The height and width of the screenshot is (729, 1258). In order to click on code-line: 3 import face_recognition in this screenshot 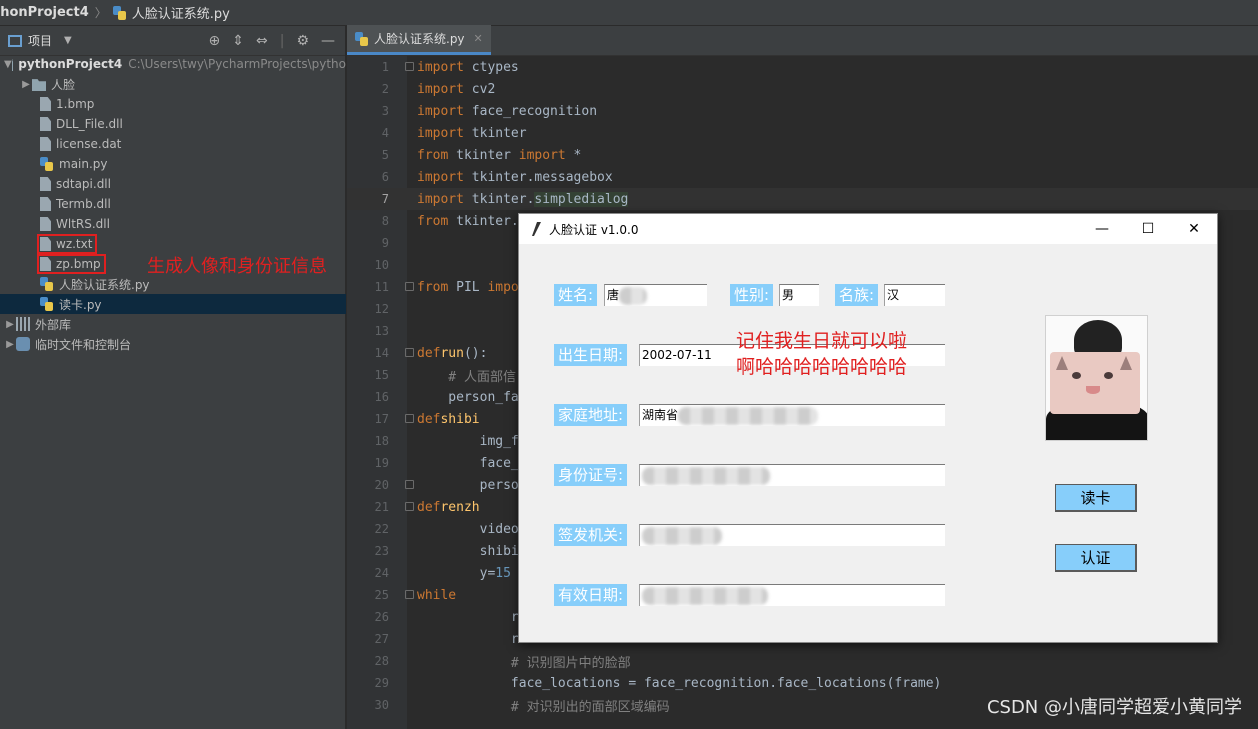, I will do `click(802, 111)`.